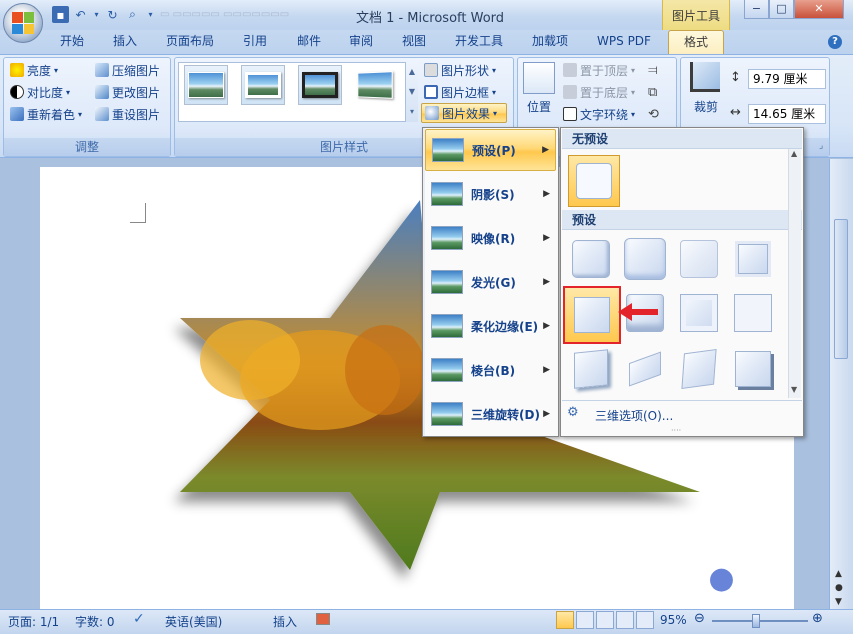 This screenshot has width=853, height=634. What do you see at coordinates (756, 621) in the screenshot?
I see `zoom-slider-thumb` at bounding box center [756, 621].